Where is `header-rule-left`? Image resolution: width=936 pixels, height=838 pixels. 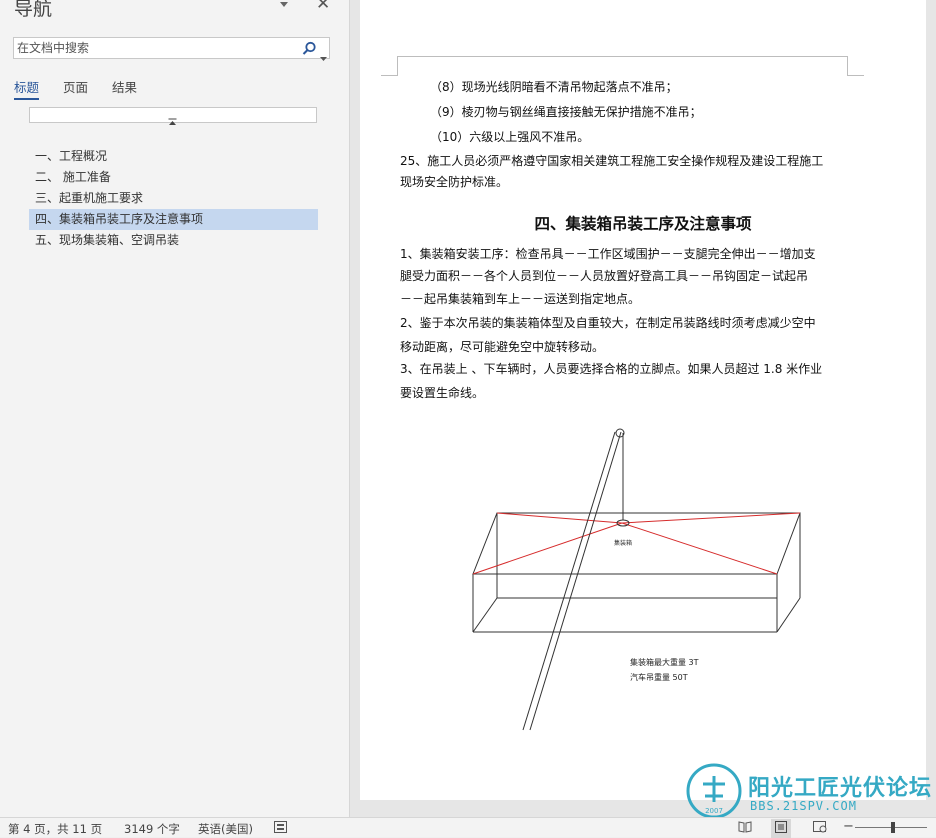 header-rule-left is located at coordinates (389, 75).